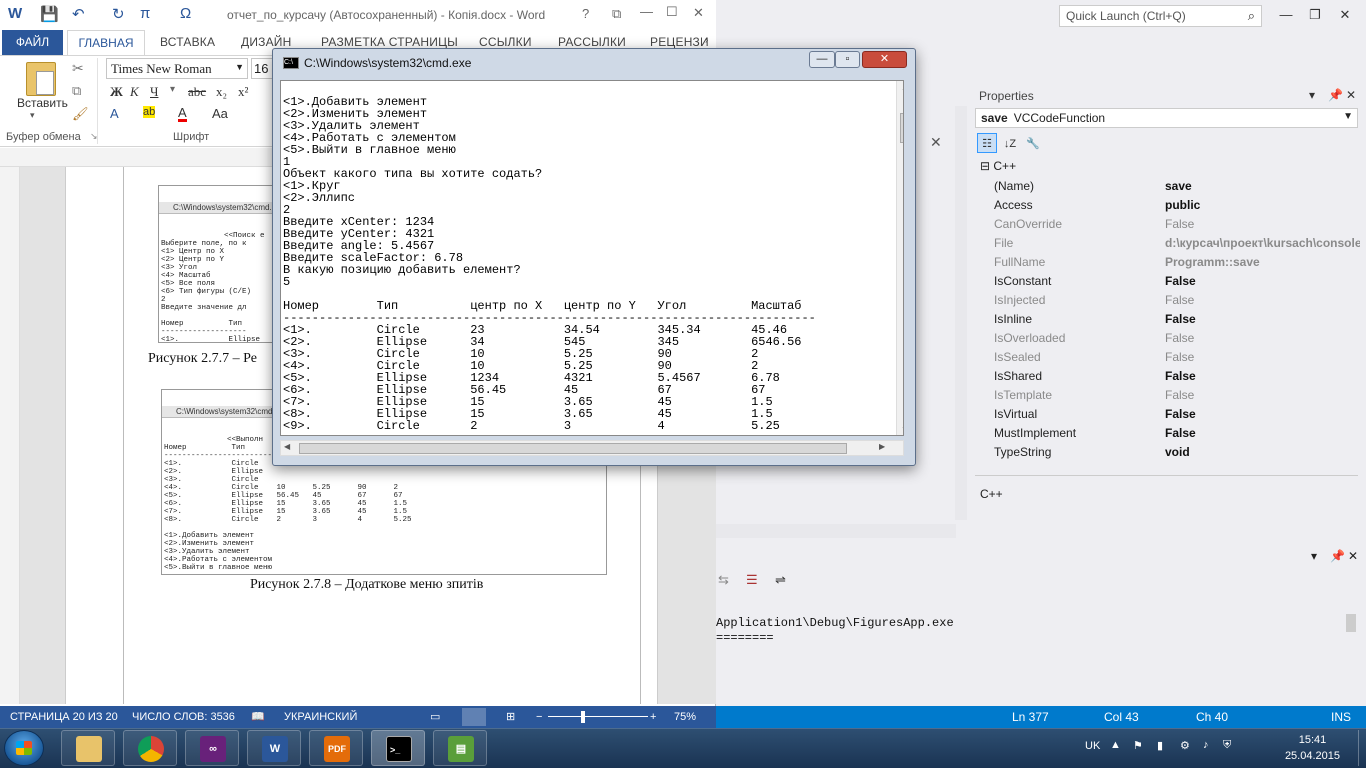  I want to click on font-color-icon: A, so click(182, 114).